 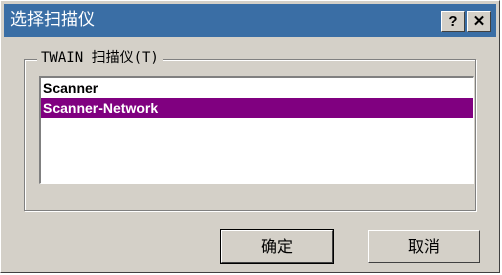 What do you see at coordinates (277, 246) in the screenshot?
I see `ok-button: 确定` at bounding box center [277, 246].